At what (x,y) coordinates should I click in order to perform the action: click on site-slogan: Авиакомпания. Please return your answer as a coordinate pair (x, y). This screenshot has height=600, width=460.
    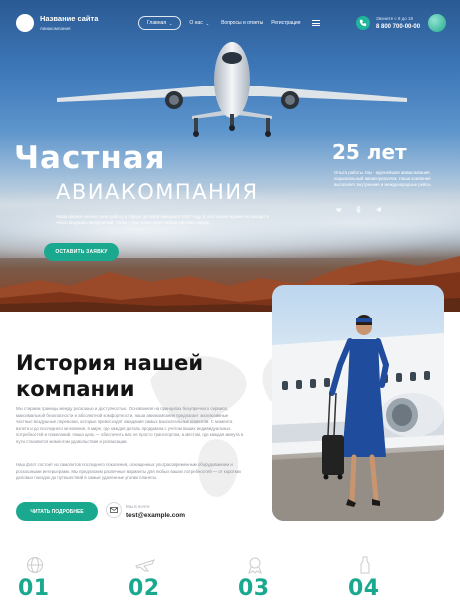
    Looking at the image, I should click on (55, 28).